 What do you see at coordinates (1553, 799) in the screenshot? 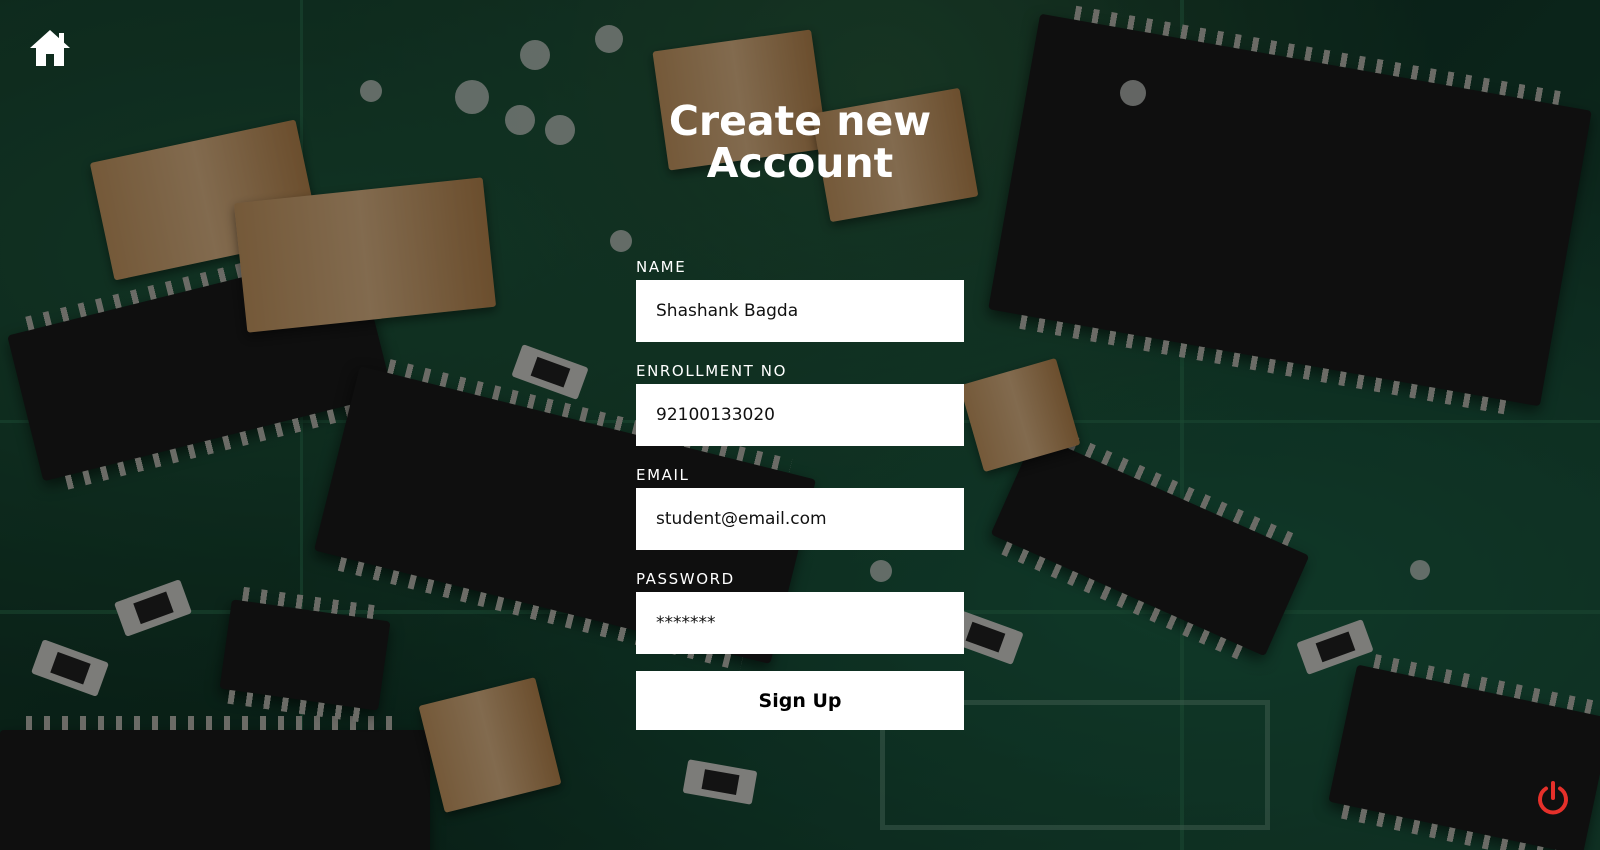
I see `power-icon` at bounding box center [1553, 799].